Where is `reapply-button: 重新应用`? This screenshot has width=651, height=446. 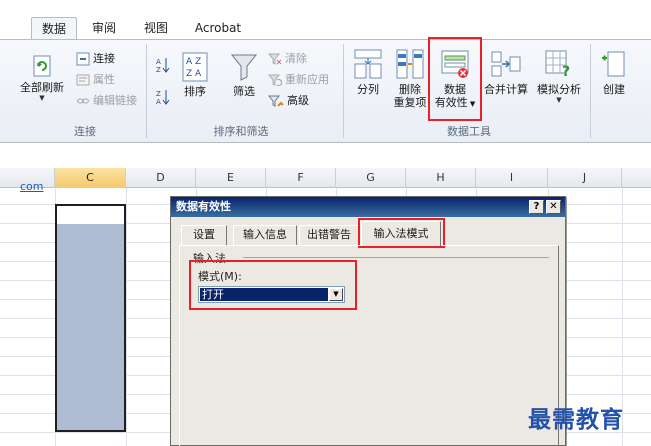 reapply-button: 重新应用 is located at coordinates (298, 80).